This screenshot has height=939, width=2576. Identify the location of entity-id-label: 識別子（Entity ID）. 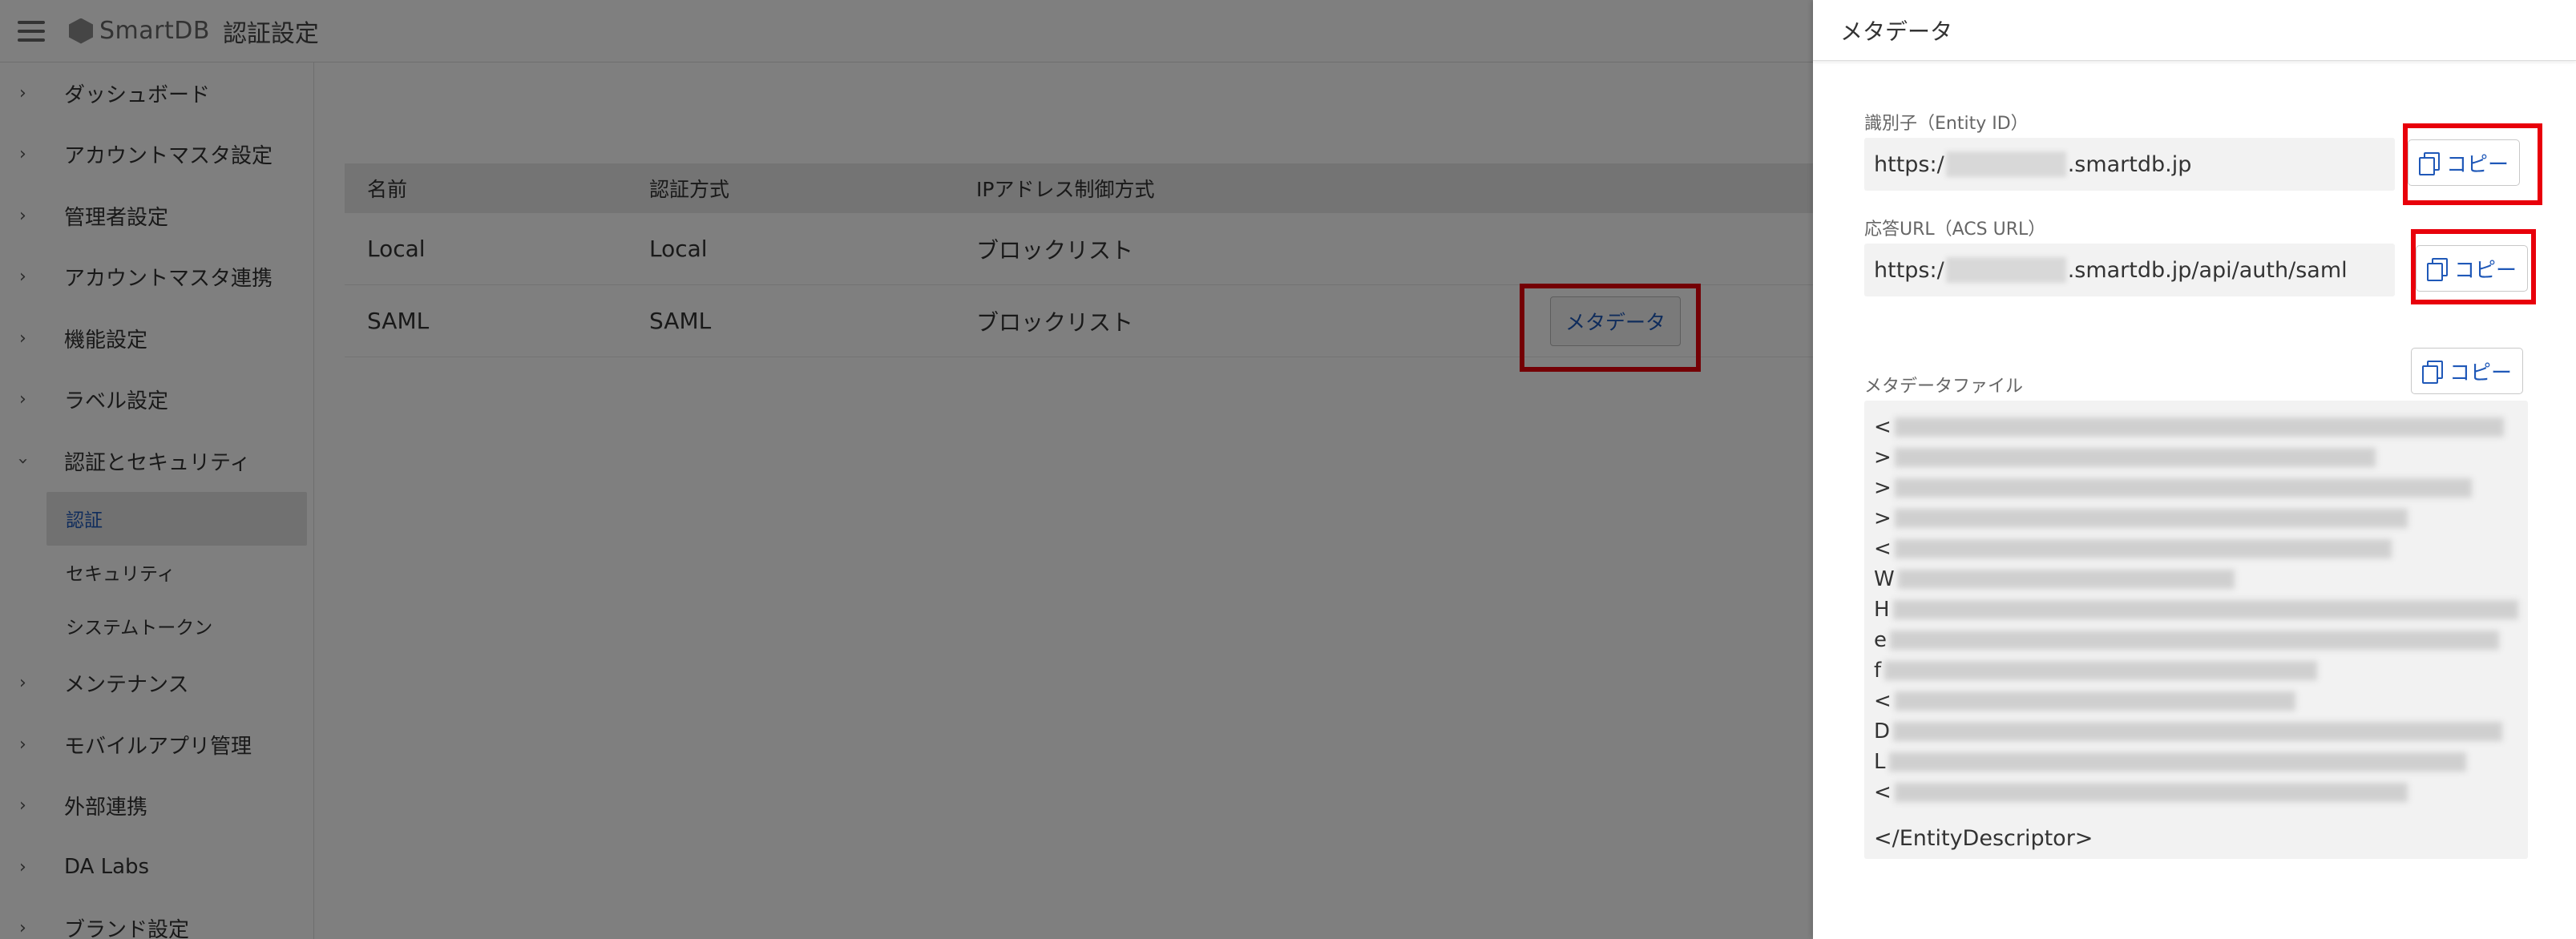
(1947, 124).